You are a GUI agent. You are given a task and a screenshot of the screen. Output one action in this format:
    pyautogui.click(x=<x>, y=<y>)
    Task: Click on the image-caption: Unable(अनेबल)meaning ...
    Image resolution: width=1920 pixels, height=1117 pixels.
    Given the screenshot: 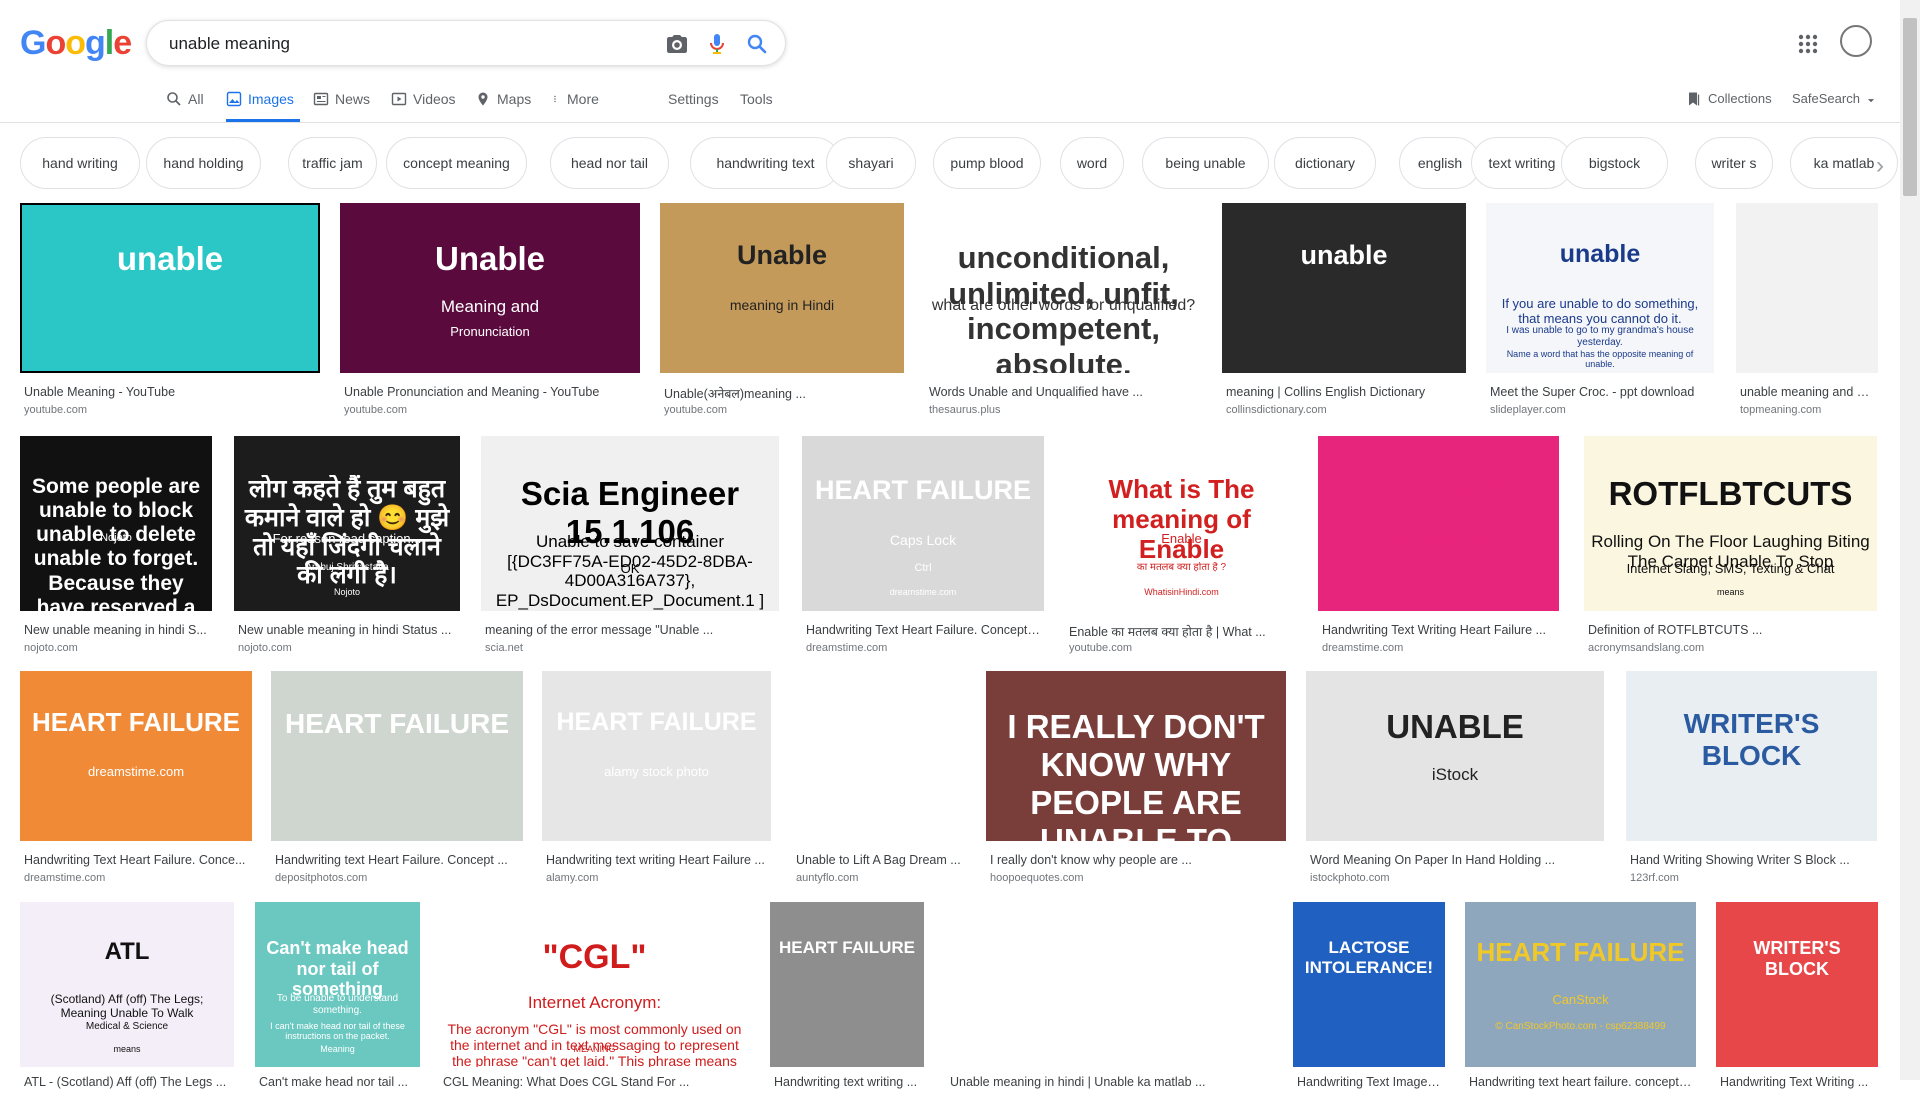 What is the action you would take?
    pyautogui.click(x=782, y=393)
    